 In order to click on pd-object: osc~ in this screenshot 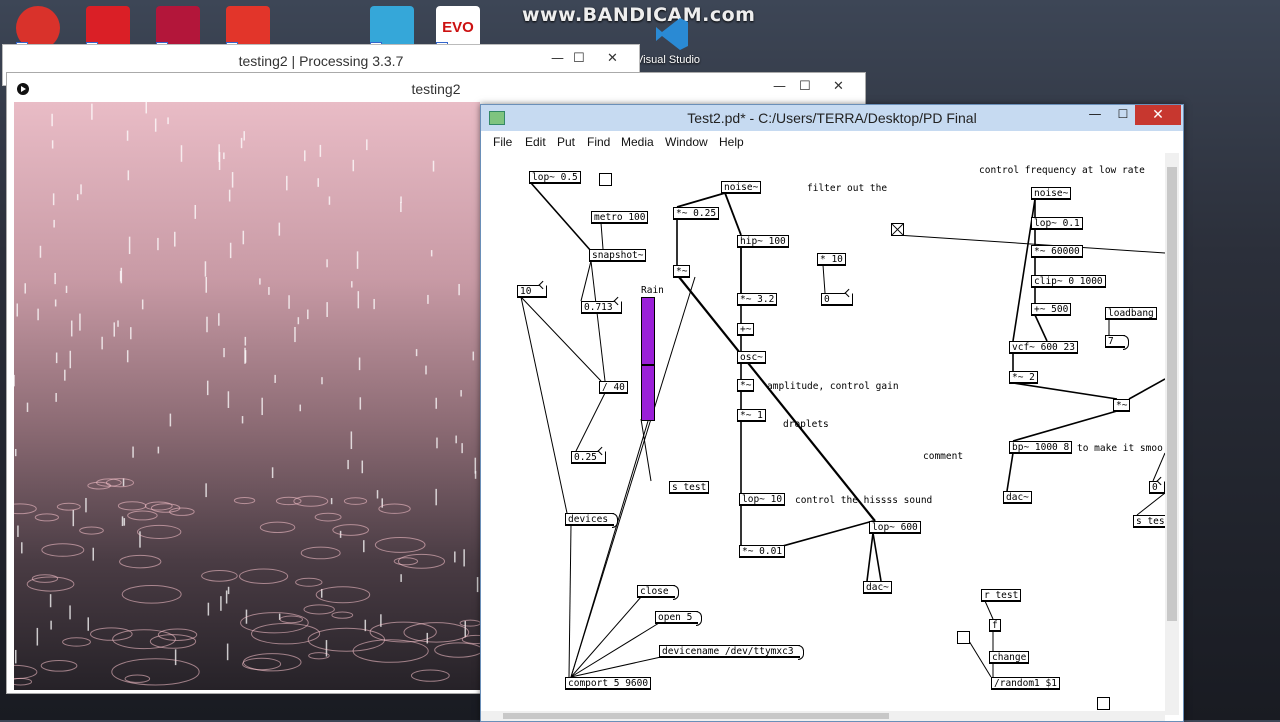, I will do `click(751, 357)`.